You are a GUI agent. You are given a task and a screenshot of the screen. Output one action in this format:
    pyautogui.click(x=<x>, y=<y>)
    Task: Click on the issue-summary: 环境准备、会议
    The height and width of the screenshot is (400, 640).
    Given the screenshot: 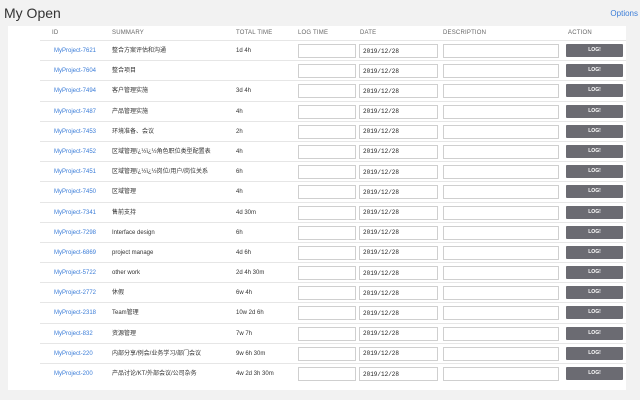 What is the action you would take?
    pyautogui.click(x=133, y=131)
    